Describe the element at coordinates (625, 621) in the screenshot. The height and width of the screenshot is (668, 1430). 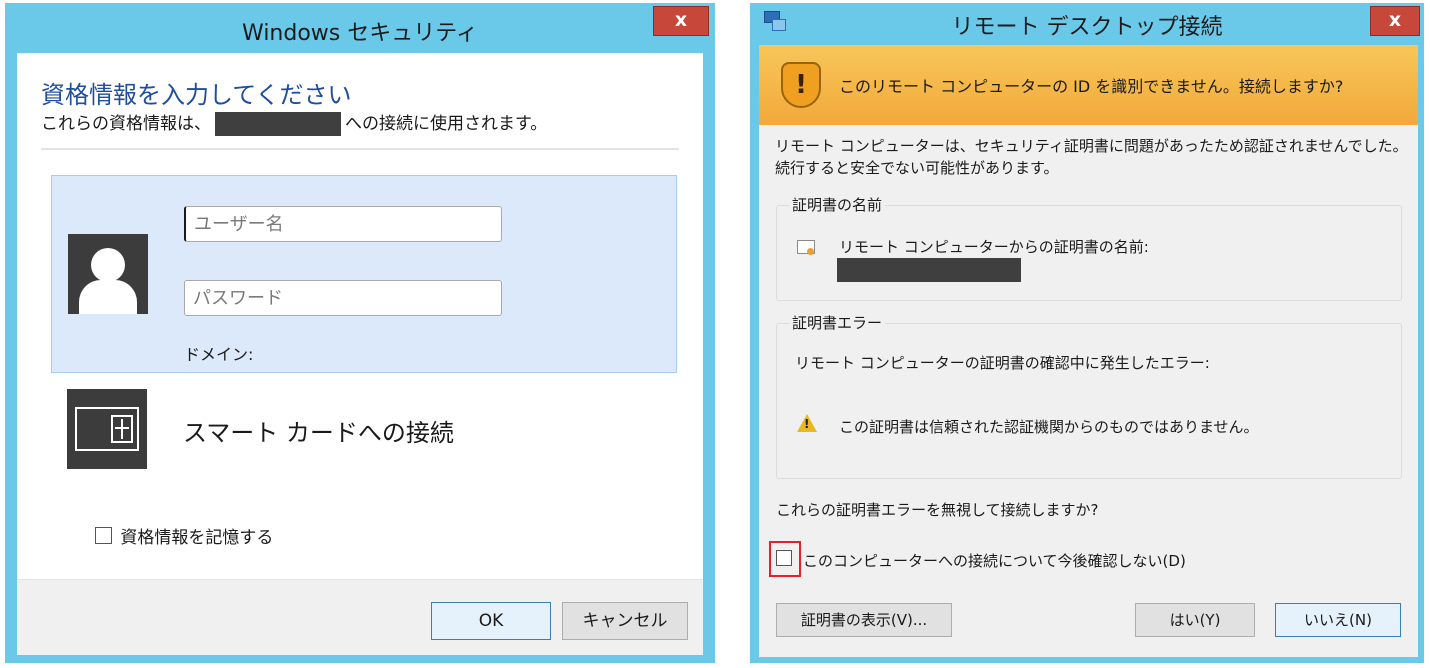
I see `cancel-button: キャンセル` at that location.